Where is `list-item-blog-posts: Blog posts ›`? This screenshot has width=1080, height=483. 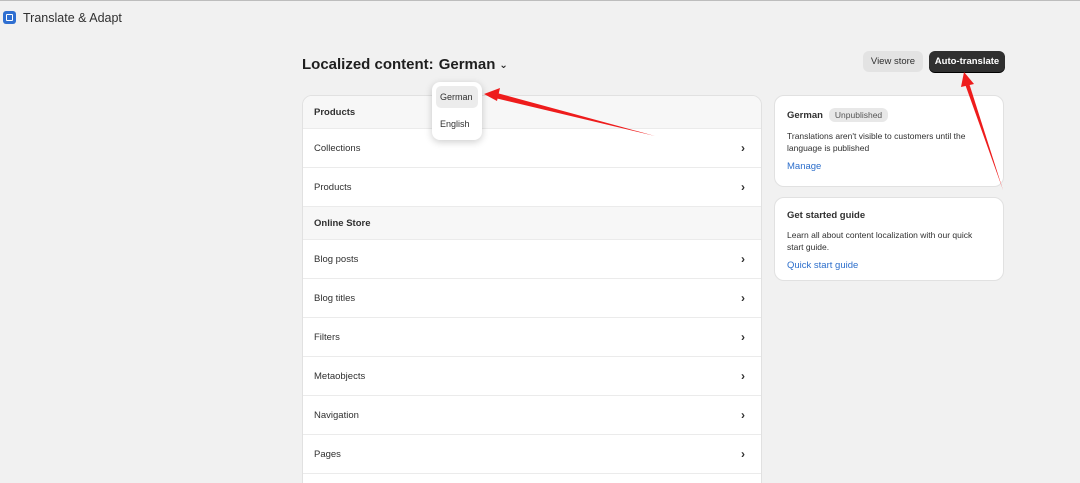
list-item-blog-posts: Blog posts › is located at coordinates (532, 259).